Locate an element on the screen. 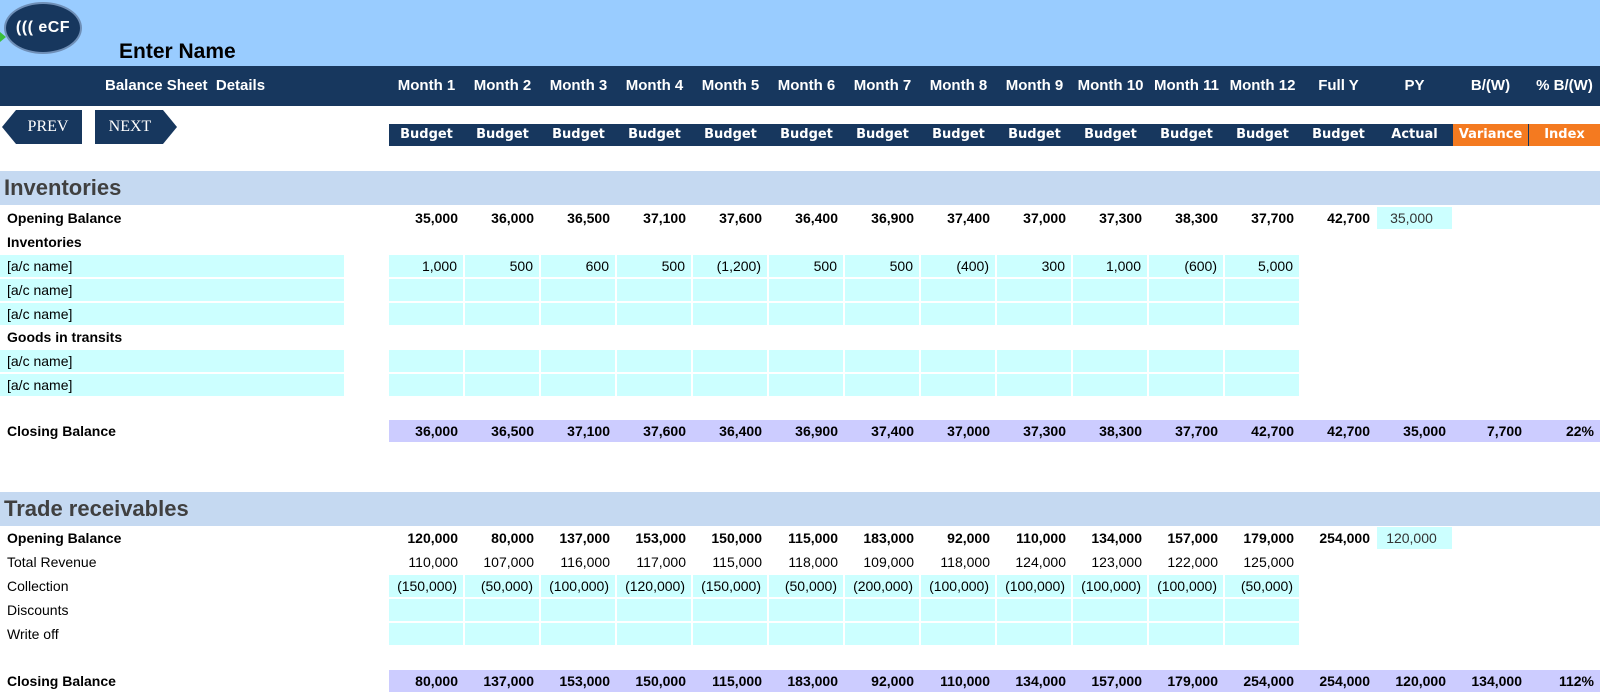 The image size is (1600, 694). rec-row-cell: (200,000) is located at coordinates (882, 586).